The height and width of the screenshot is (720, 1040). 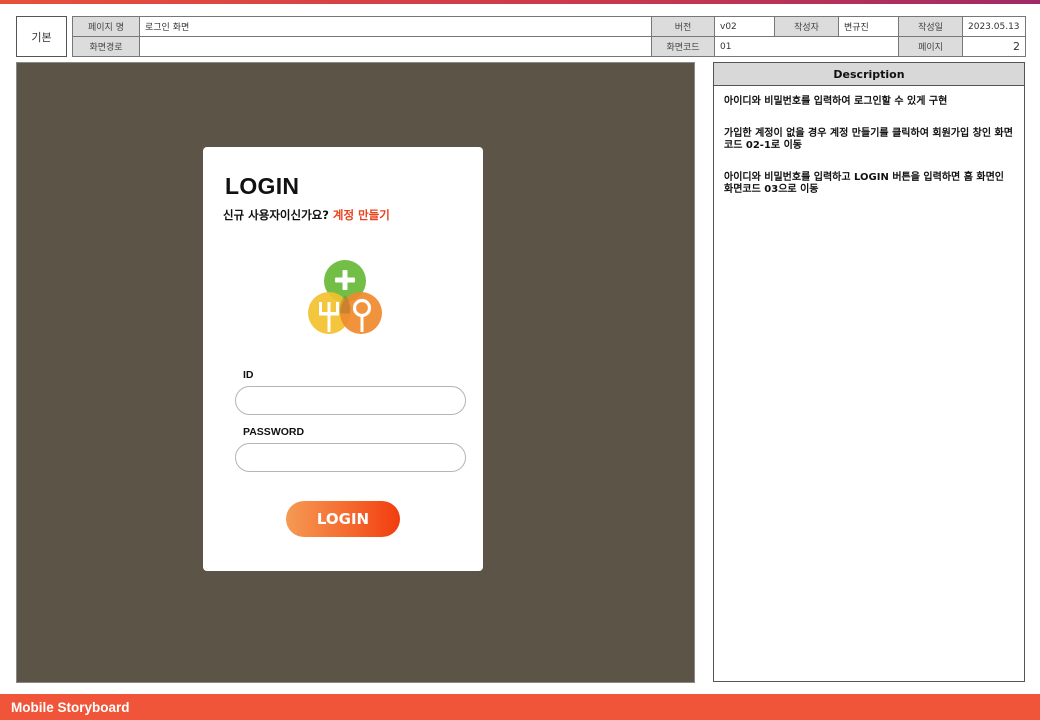 I want to click on screen-code-value: 01, so click(x=806, y=46).